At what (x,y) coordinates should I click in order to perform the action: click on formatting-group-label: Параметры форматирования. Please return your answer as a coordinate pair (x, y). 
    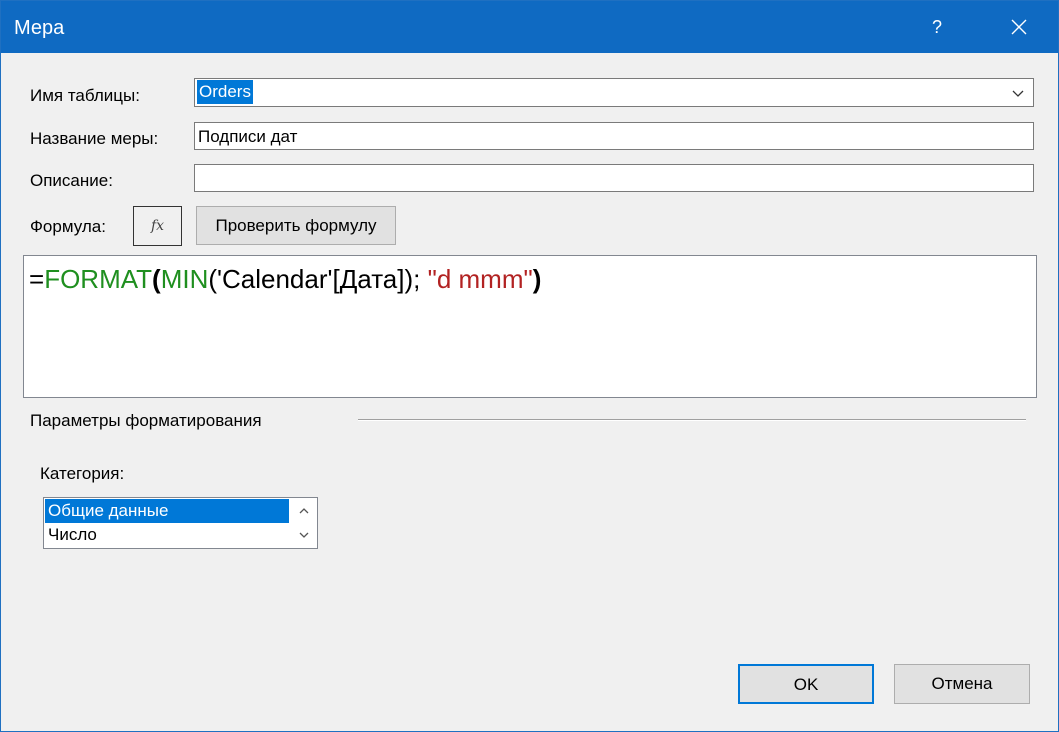
    Looking at the image, I should click on (146, 420).